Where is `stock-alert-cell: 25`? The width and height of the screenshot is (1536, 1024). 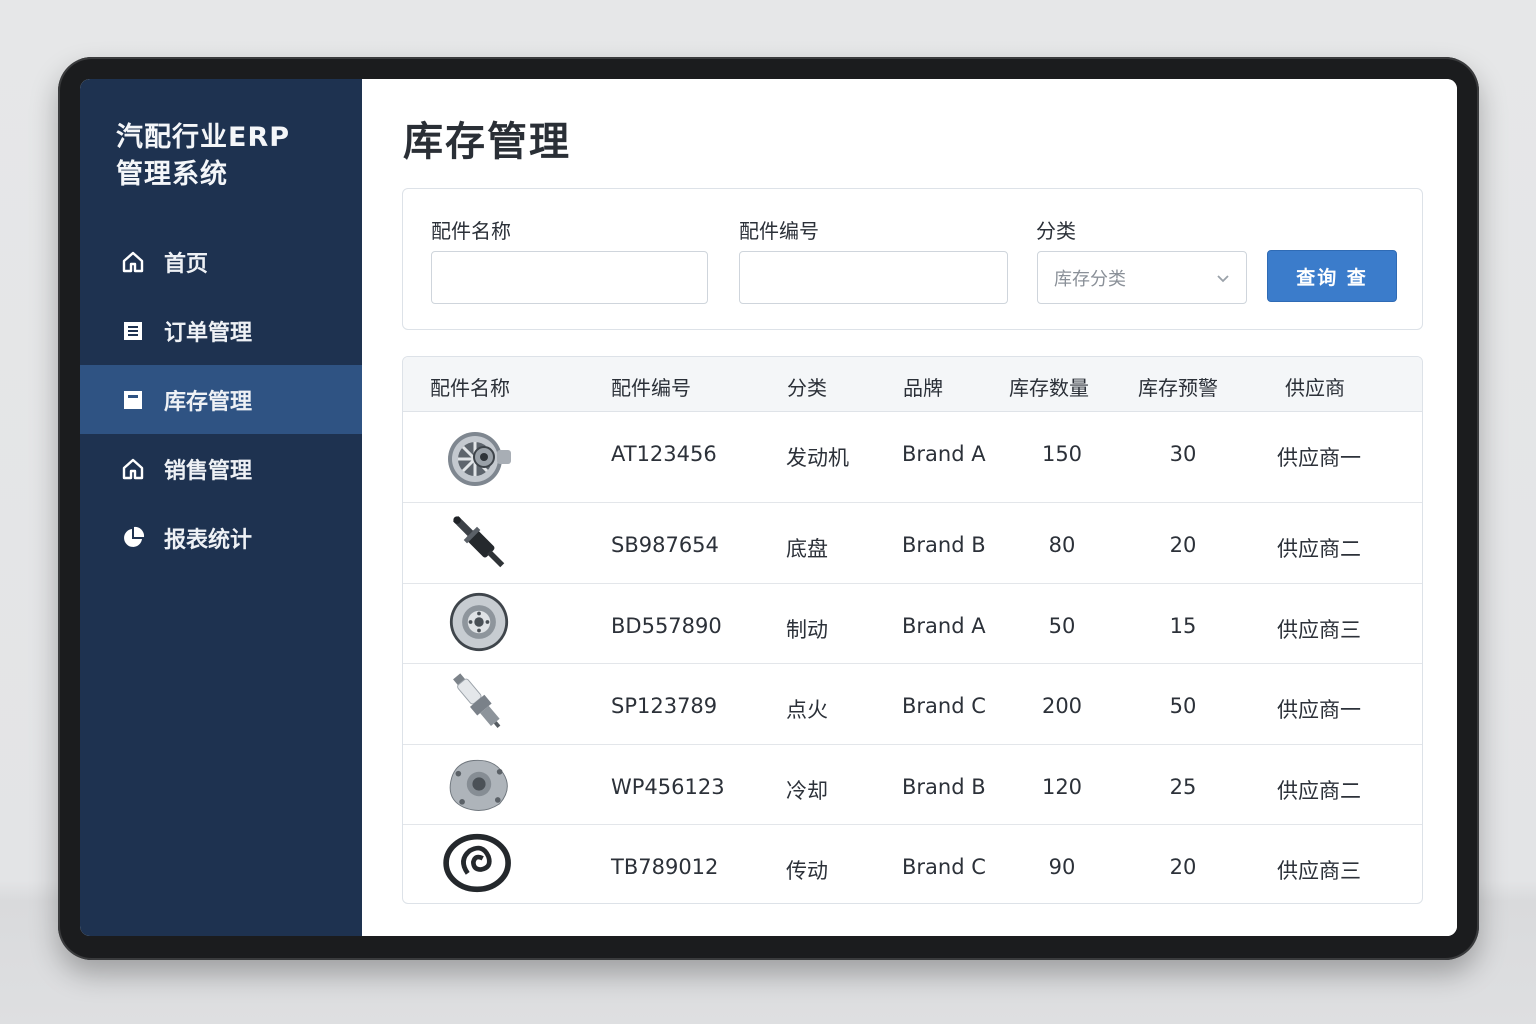
stock-alert-cell: 25 is located at coordinates (1183, 787).